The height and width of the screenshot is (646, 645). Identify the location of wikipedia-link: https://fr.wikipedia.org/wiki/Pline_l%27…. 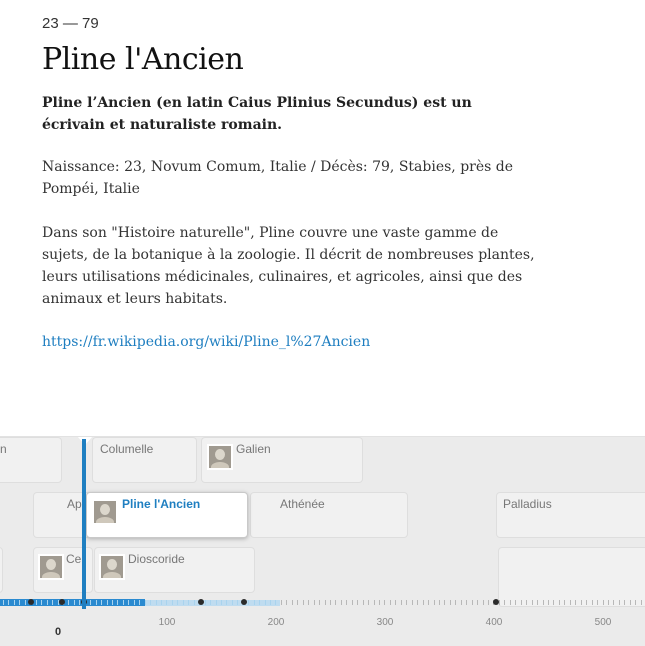
(206, 342).